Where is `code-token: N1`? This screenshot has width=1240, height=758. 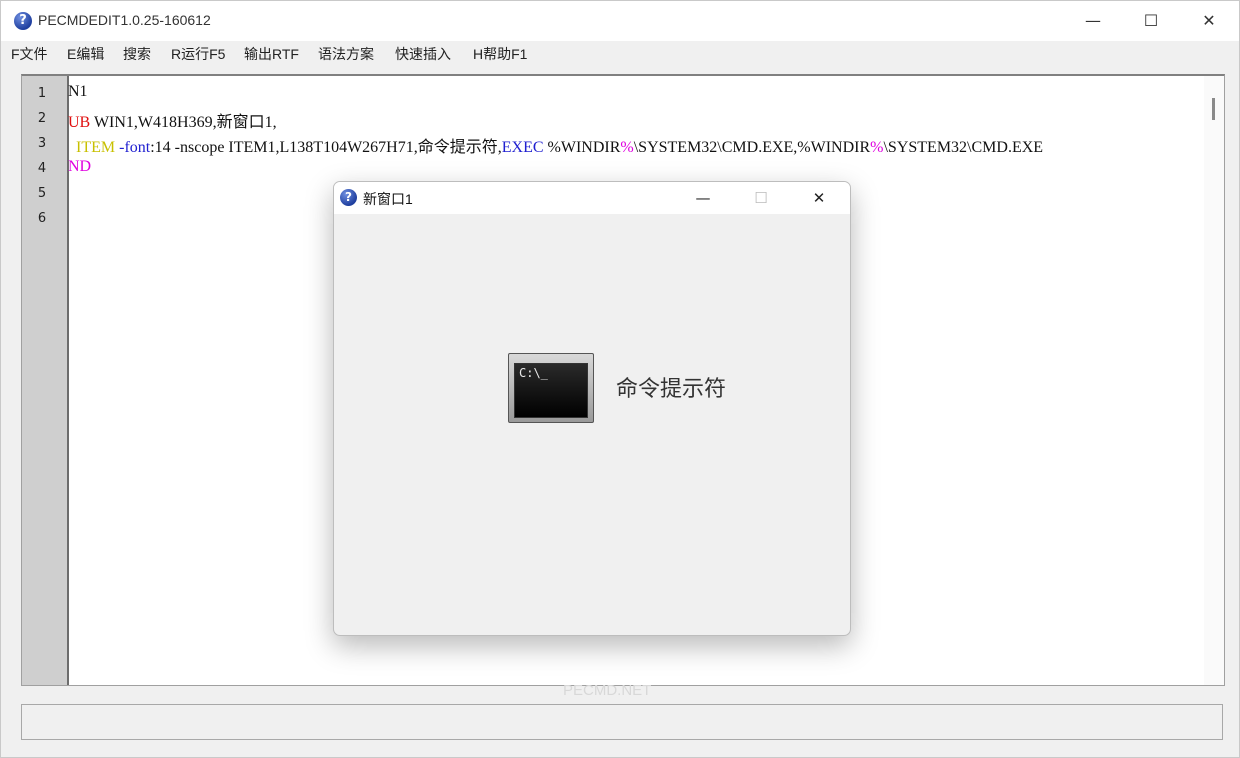 code-token: N1 is located at coordinates (78, 91).